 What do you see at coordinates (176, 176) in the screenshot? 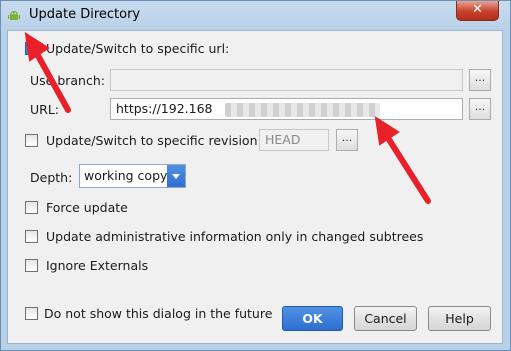
I see `dropdown-arrow-icon` at bounding box center [176, 176].